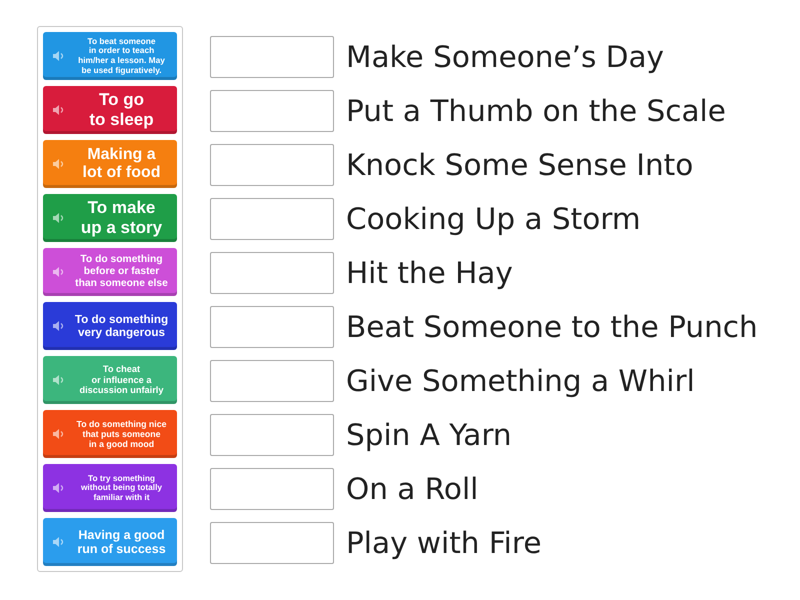 This screenshot has width=800, height=600. What do you see at coordinates (122, 488) in the screenshot?
I see `definition-text: To try something without being totally familiar with it` at bounding box center [122, 488].